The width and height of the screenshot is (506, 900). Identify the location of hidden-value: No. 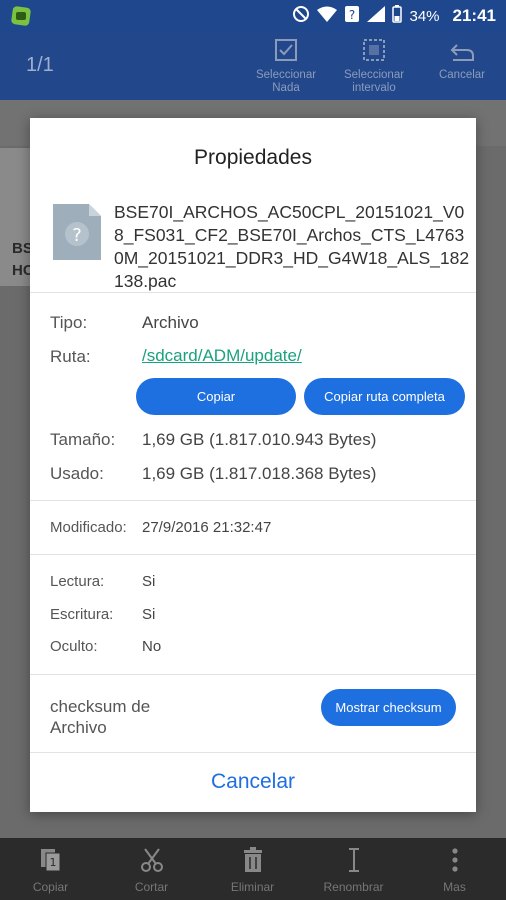
(152, 646).